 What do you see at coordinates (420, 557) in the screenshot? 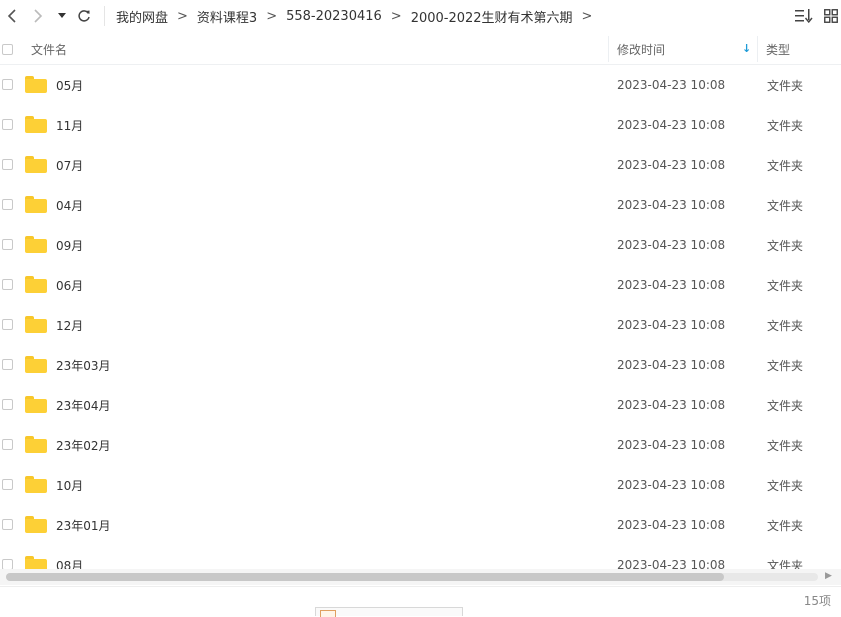
I see `table-row: 08月 2023-04-23 10:08 文件夹` at bounding box center [420, 557].